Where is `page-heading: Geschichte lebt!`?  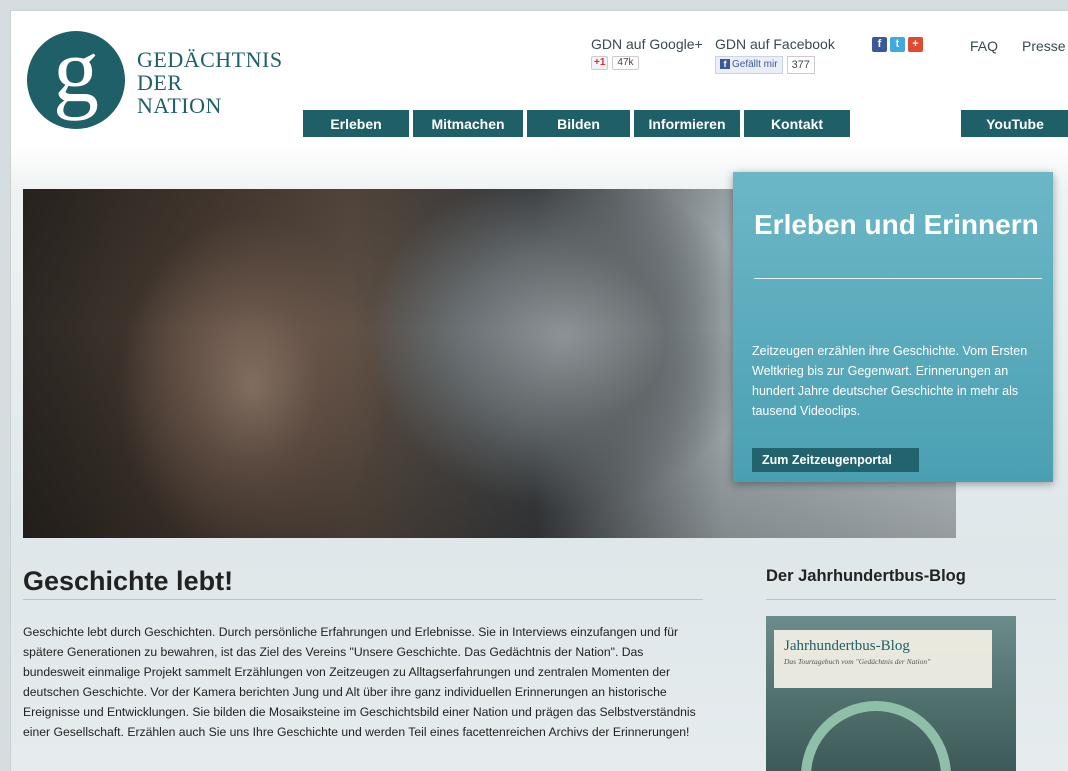 page-heading: Geschichte lebt! is located at coordinates (128, 581).